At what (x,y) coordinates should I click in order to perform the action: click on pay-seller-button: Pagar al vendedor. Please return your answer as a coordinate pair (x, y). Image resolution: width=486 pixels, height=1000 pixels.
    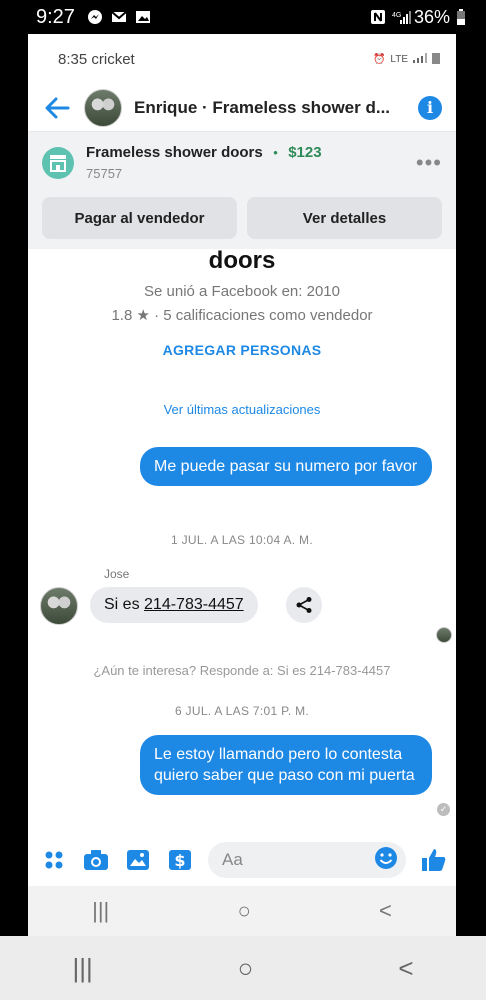
    Looking at the image, I should click on (139, 218).